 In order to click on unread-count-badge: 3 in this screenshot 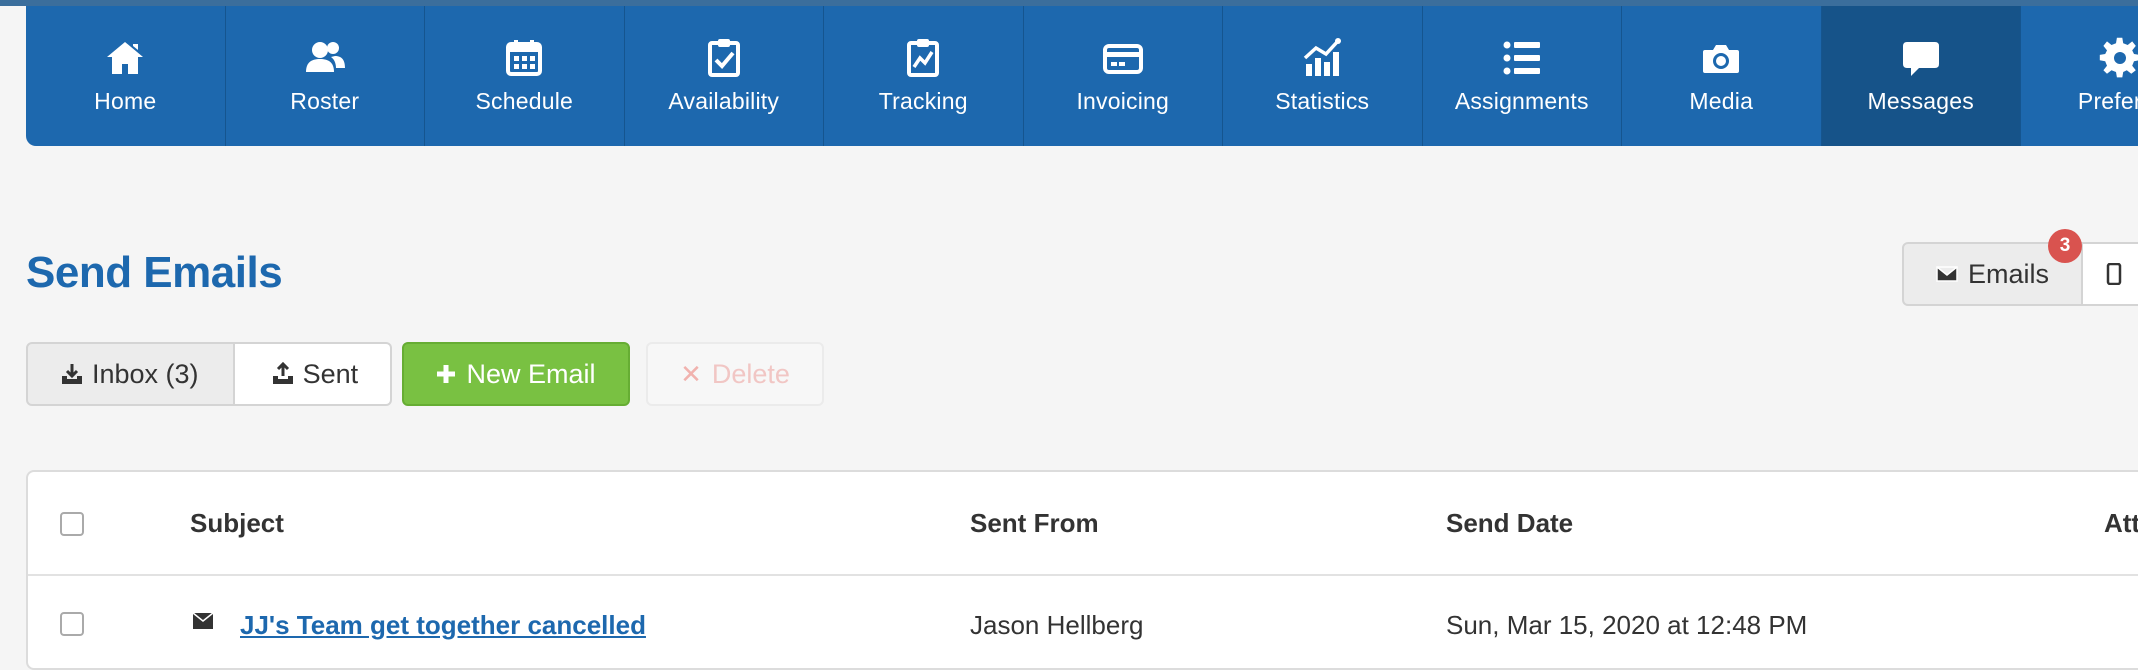, I will do `click(2065, 246)`.